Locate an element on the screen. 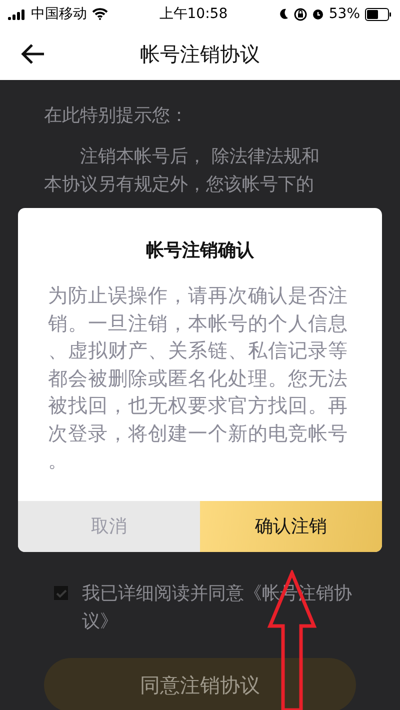 This screenshot has height=710, width=400. signal-icon is located at coordinates (17, 14).